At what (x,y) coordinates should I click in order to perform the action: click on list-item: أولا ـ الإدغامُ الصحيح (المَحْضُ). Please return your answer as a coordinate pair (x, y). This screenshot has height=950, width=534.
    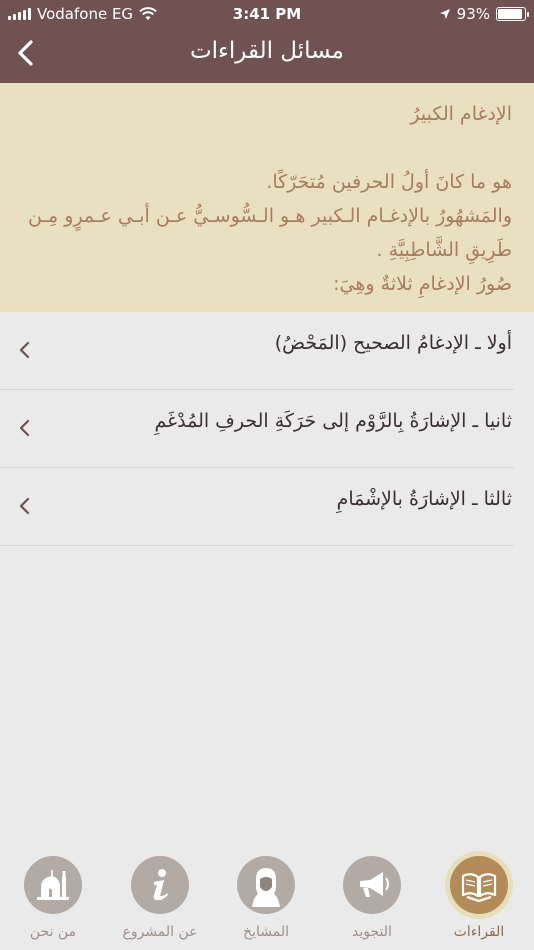
    Looking at the image, I should click on (257, 351).